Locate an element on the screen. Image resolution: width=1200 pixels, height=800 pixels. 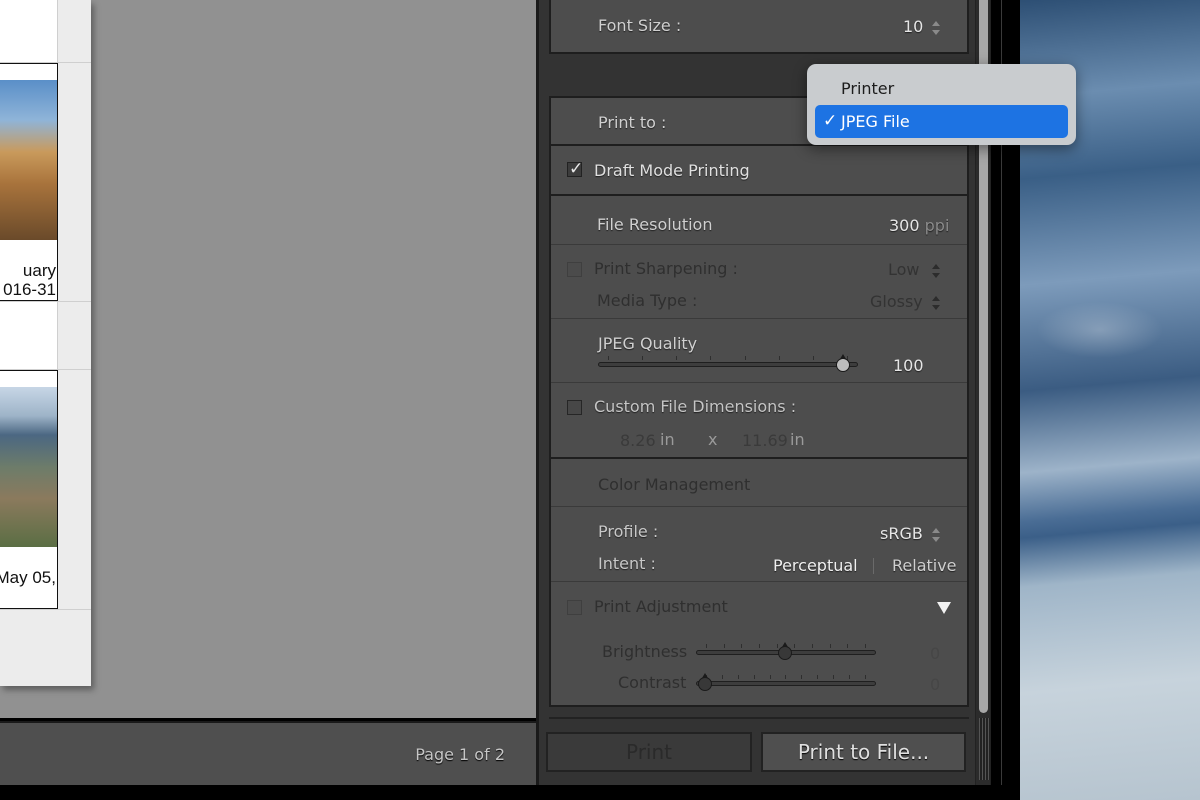
draft-mode-section: Draft Mode Printing is located at coordinates (759, 170).